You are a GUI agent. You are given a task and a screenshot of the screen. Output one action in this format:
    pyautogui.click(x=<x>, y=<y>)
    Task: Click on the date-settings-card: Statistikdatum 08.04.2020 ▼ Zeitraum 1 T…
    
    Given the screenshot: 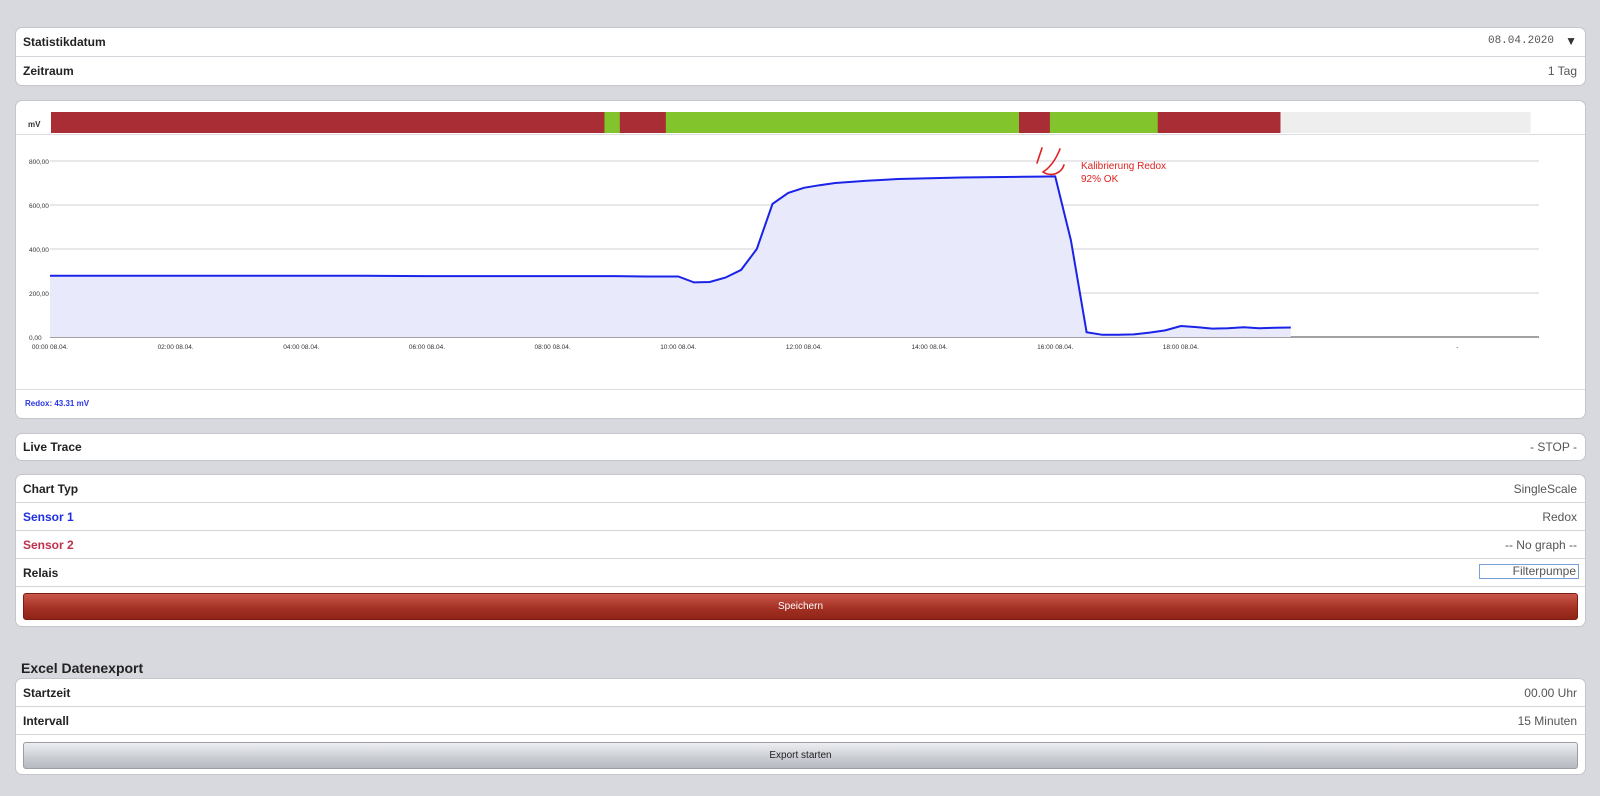 What is the action you would take?
    pyautogui.click(x=800, y=56)
    